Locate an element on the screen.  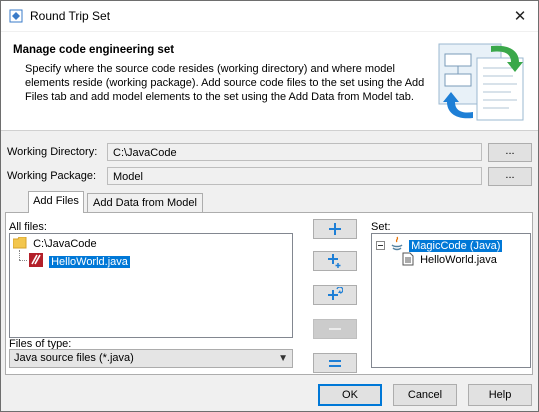
close-button: ✕ is located at coordinates (520, 16).